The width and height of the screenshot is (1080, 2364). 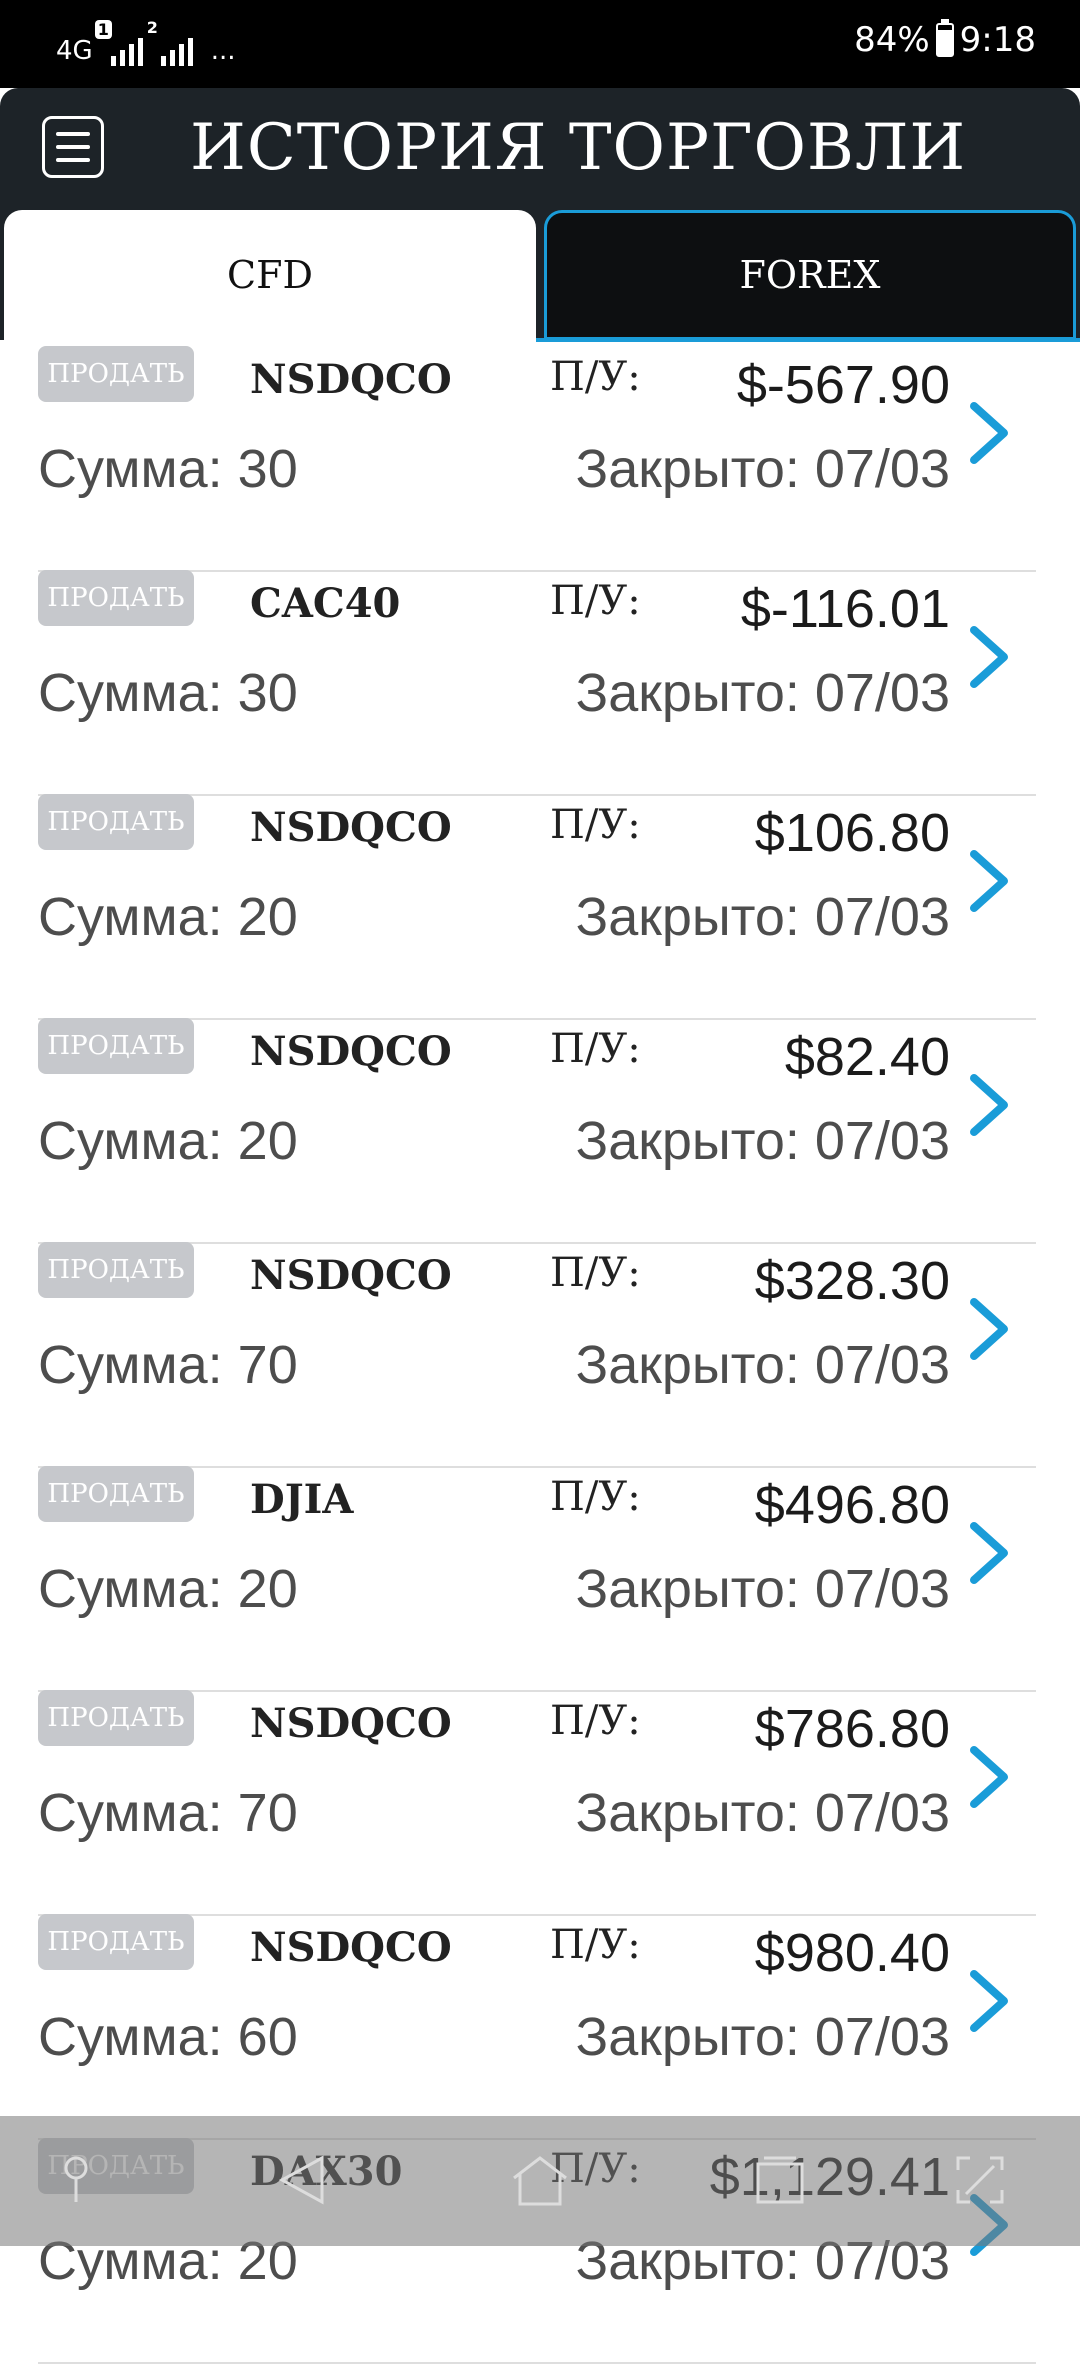 I want to click on pl-value: $328.30, so click(x=852, y=1281).